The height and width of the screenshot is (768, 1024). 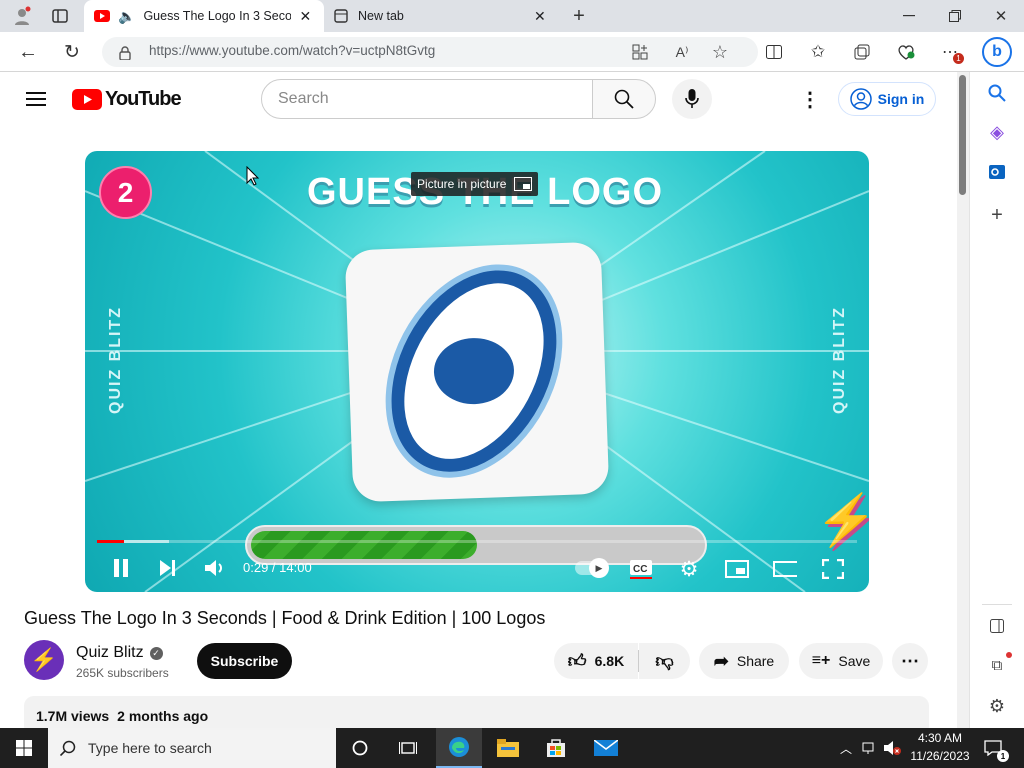 What do you see at coordinates (997, 52) in the screenshot?
I see `bing-copilot-icon: b` at bounding box center [997, 52].